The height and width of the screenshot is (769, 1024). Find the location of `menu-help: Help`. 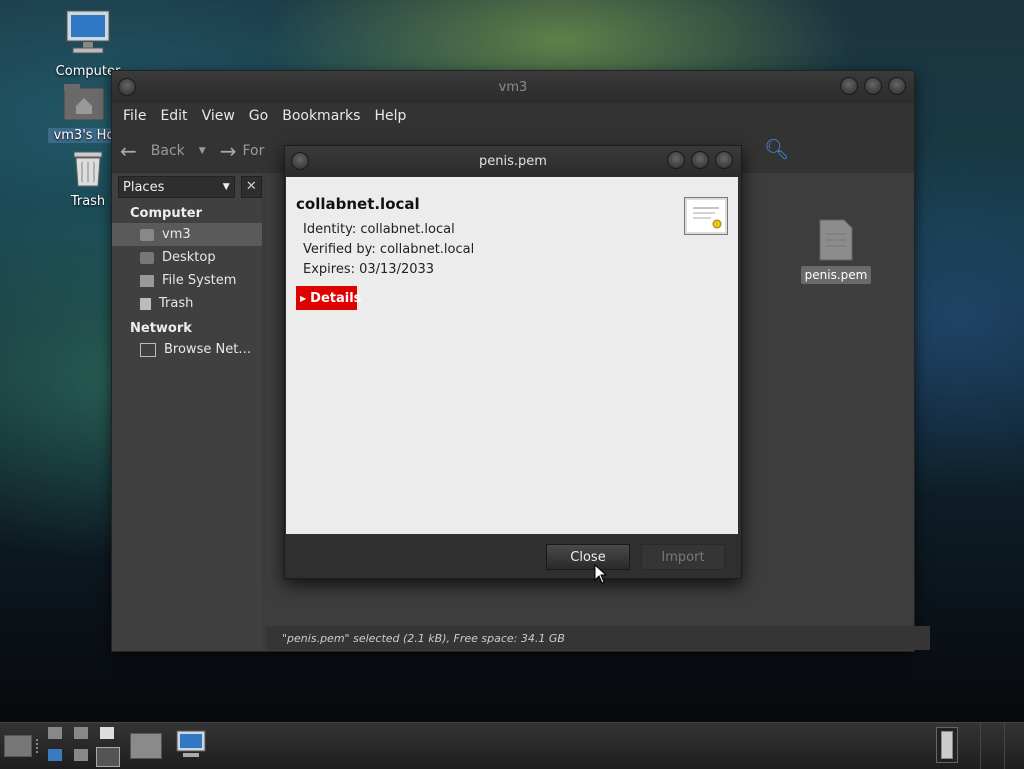

menu-help: Help is located at coordinates (390, 116).